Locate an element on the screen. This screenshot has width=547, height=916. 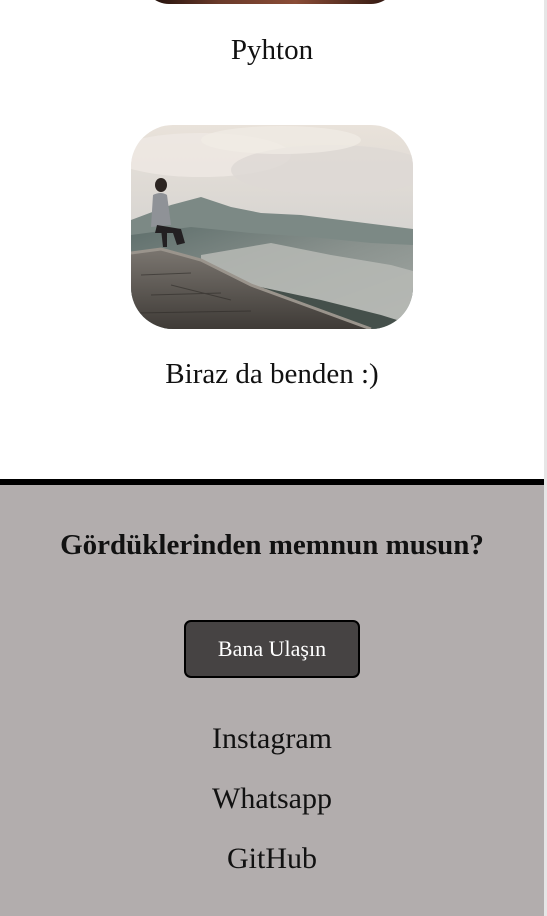
whatsapp-link: Whatsapp is located at coordinates (272, 799).